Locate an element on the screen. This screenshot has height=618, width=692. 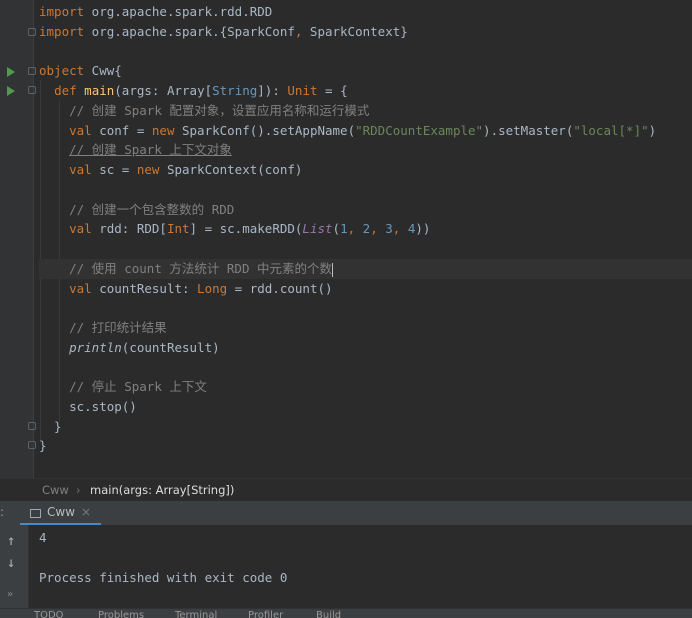
close-icon: × is located at coordinates (86, 512).